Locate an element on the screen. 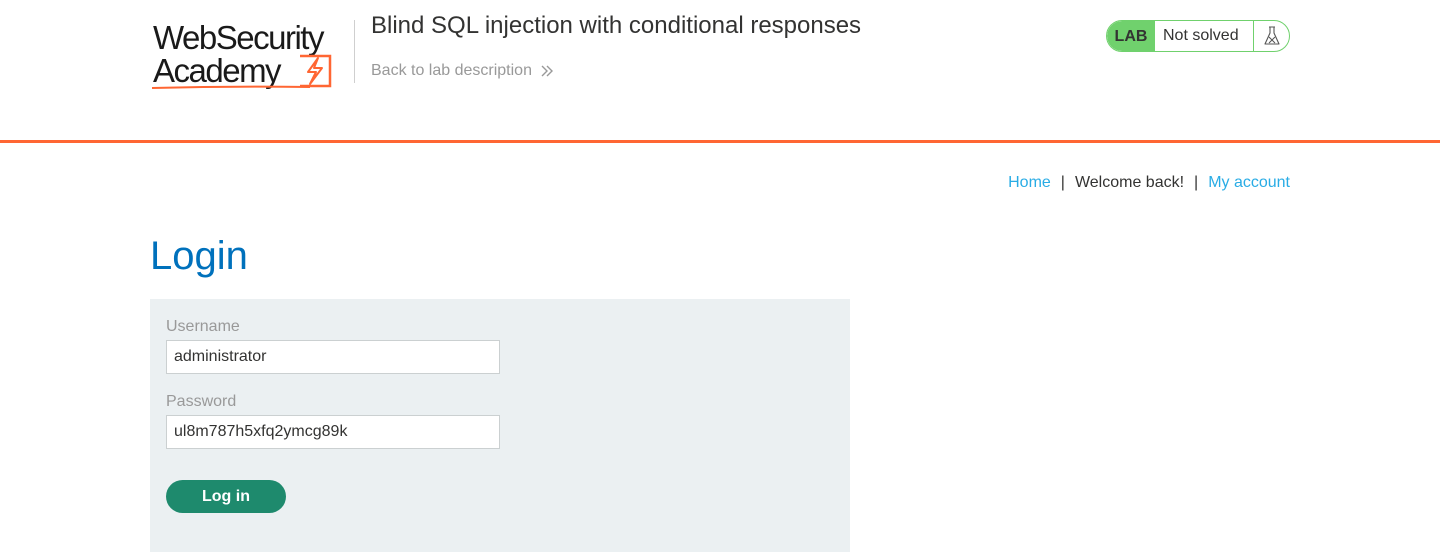  web-security-academy-logo: WebSecurity Academy is located at coordinates (252, 54).